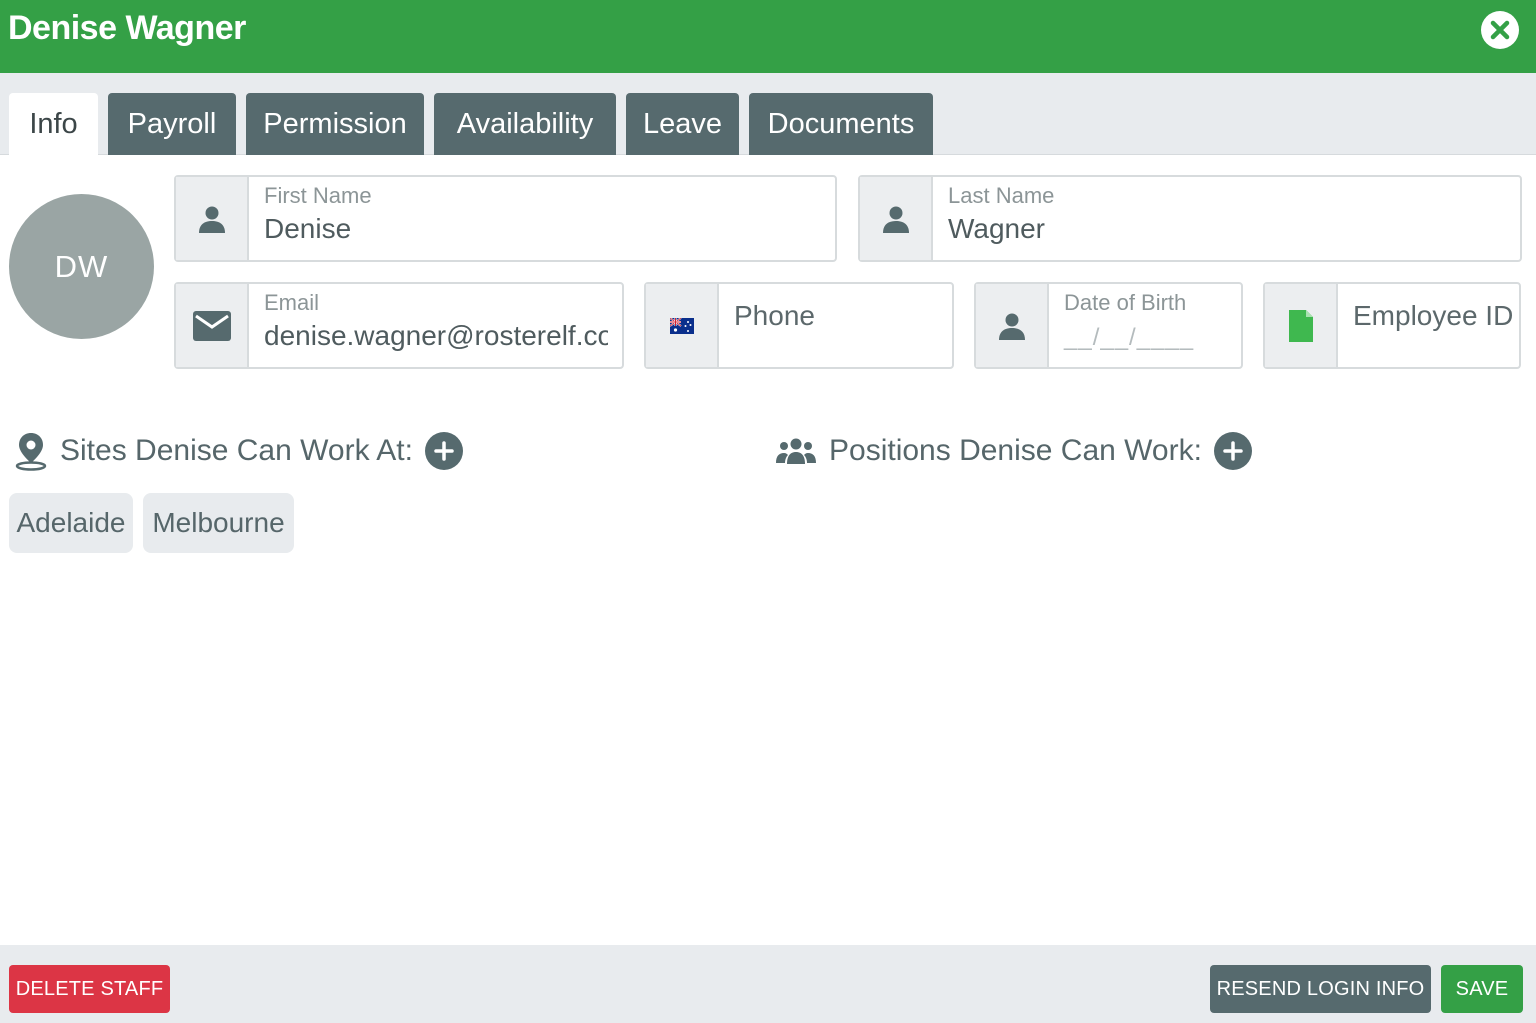 The width and height of the screenshot is (1536, 1023). What do you see at coordinates (212, 325) in the screenshot?
I see `envelope-icon` at bounding box center [212, 325].